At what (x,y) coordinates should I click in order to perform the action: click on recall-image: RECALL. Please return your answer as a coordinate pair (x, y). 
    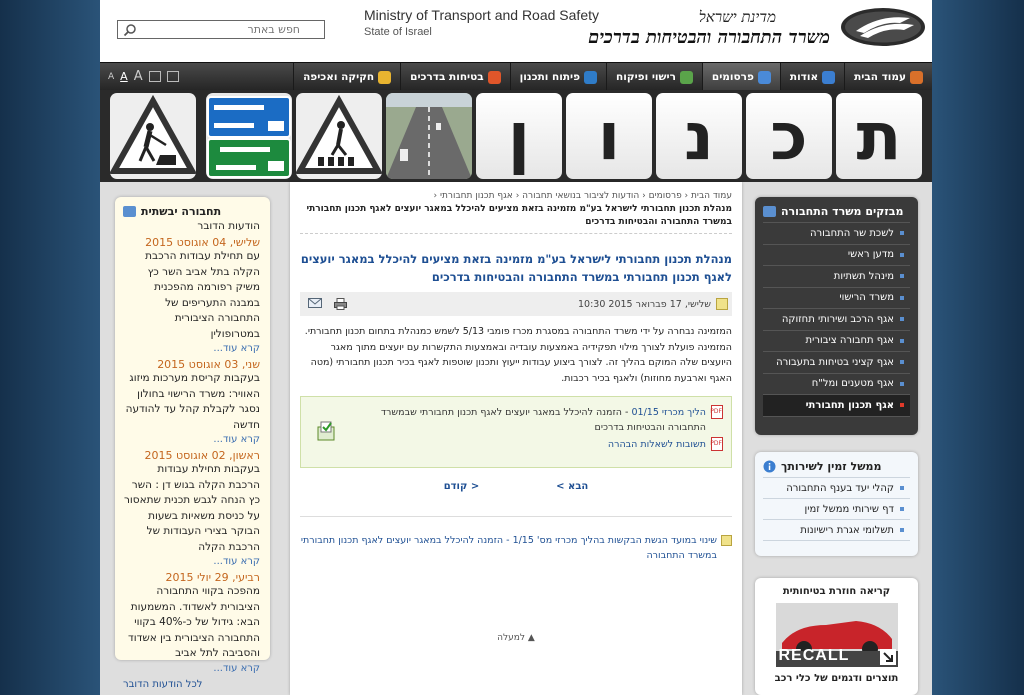
    Looking at the image, I should click on (836, 635).